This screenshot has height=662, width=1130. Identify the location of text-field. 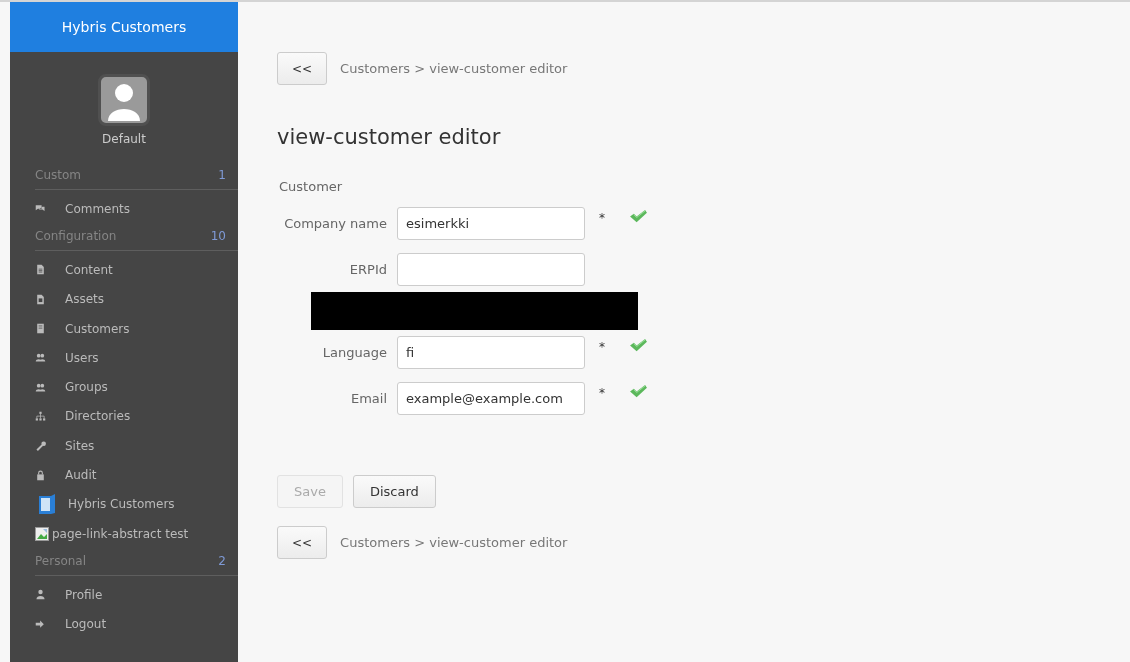
(491, 269).